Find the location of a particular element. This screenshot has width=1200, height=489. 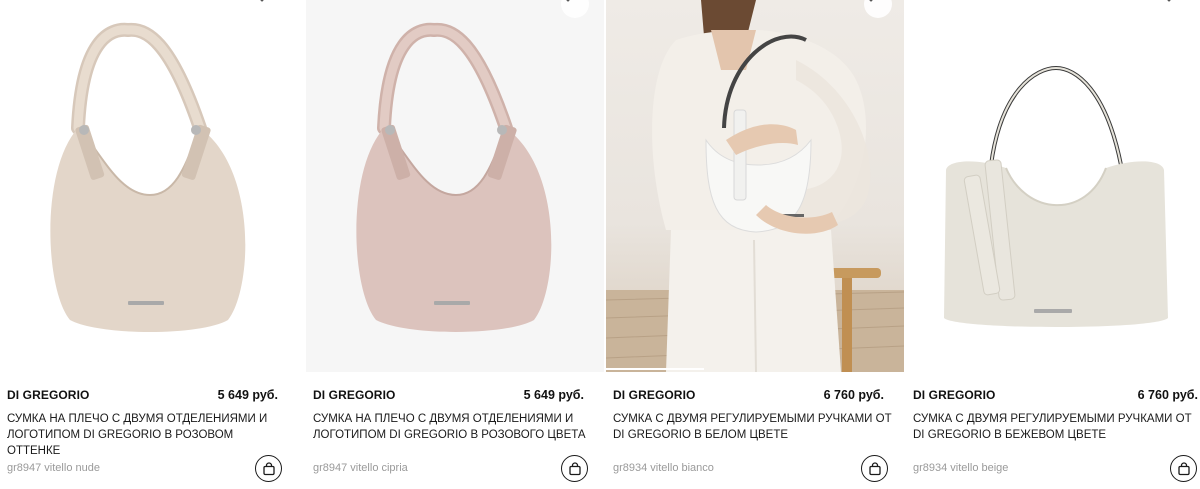

tote-bag-beige-illustration is located at coordinates (1056, 196).